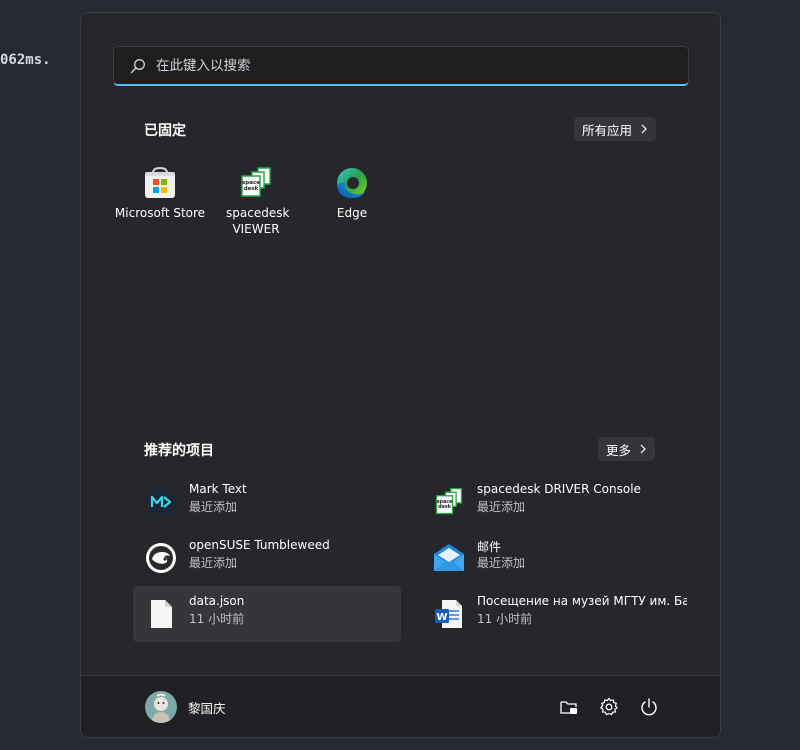 This screenshot has width=800, height=750. Describe the element at coordinates (25, 60) in the screenshot. I see `background-console-text: 062ms.` at that location.